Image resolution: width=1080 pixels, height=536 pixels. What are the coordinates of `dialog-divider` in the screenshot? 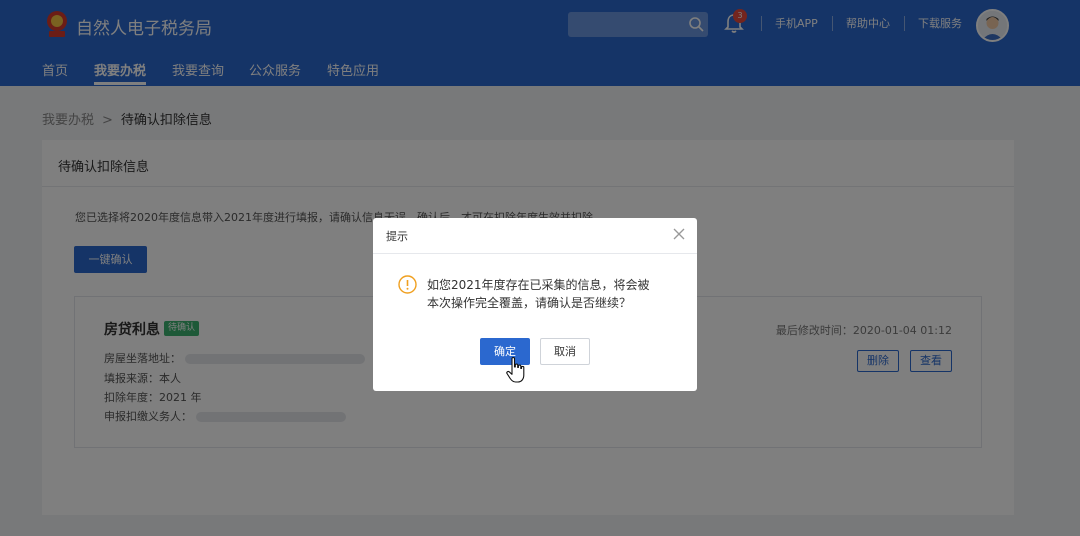 It's located at (535, 253).